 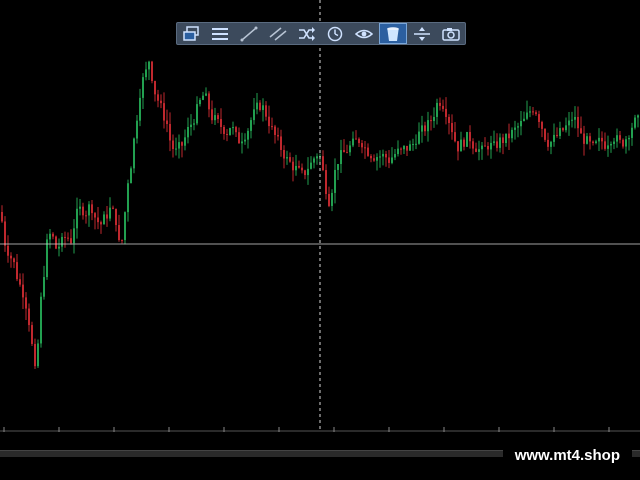 I want to click on chart-toolbar, so click(x=321, y=33).